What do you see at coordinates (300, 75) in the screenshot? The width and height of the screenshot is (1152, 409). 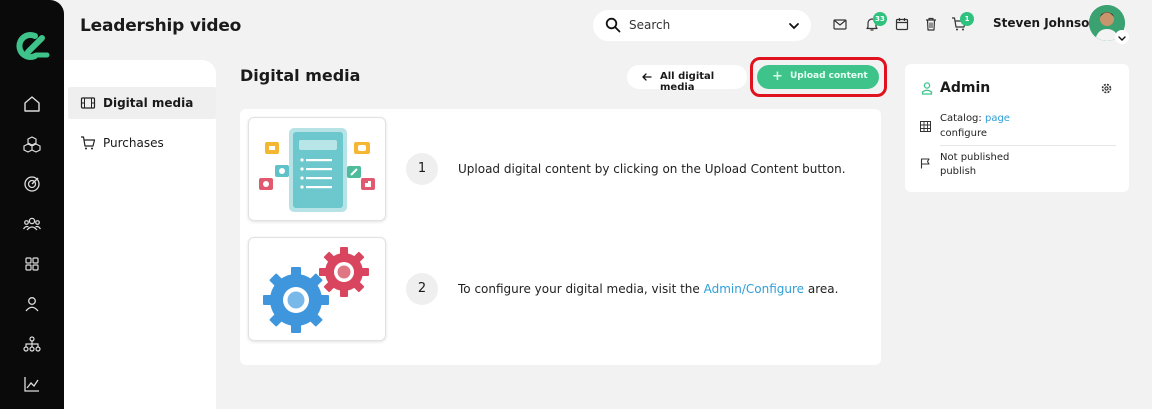 I see `page-title: Digital media` at bounding box center [300, 75].